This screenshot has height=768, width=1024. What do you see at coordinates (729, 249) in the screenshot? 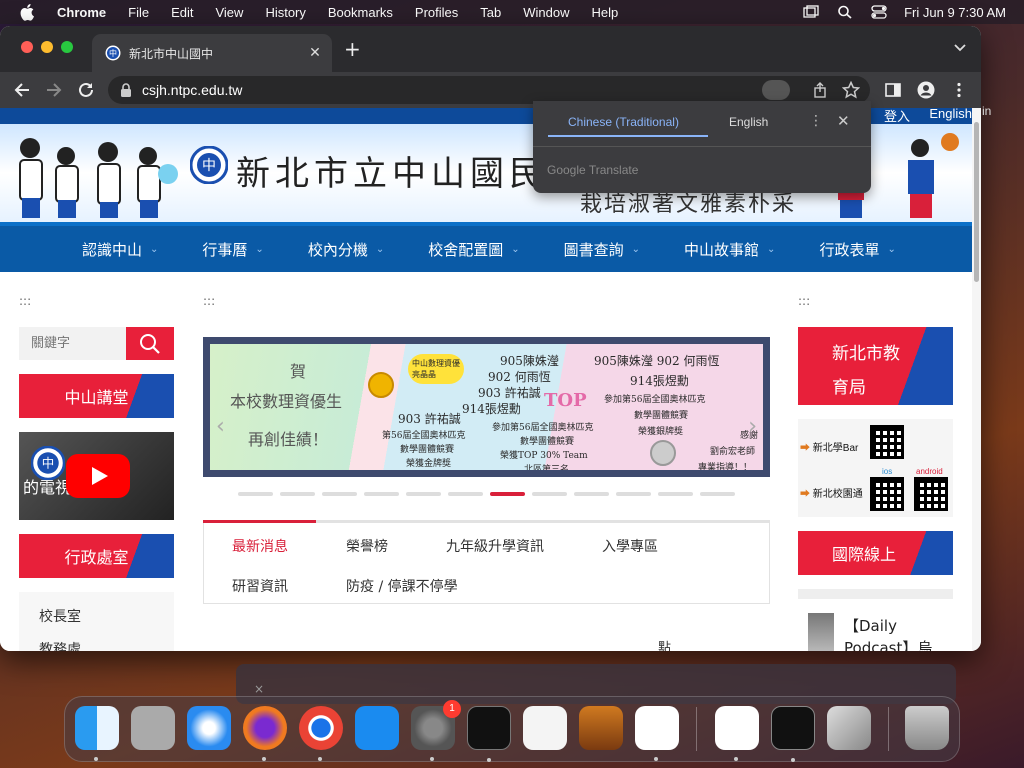
I see `nav-story-hall: 中山故事館 ⌄` at bounding box center [729, 249].